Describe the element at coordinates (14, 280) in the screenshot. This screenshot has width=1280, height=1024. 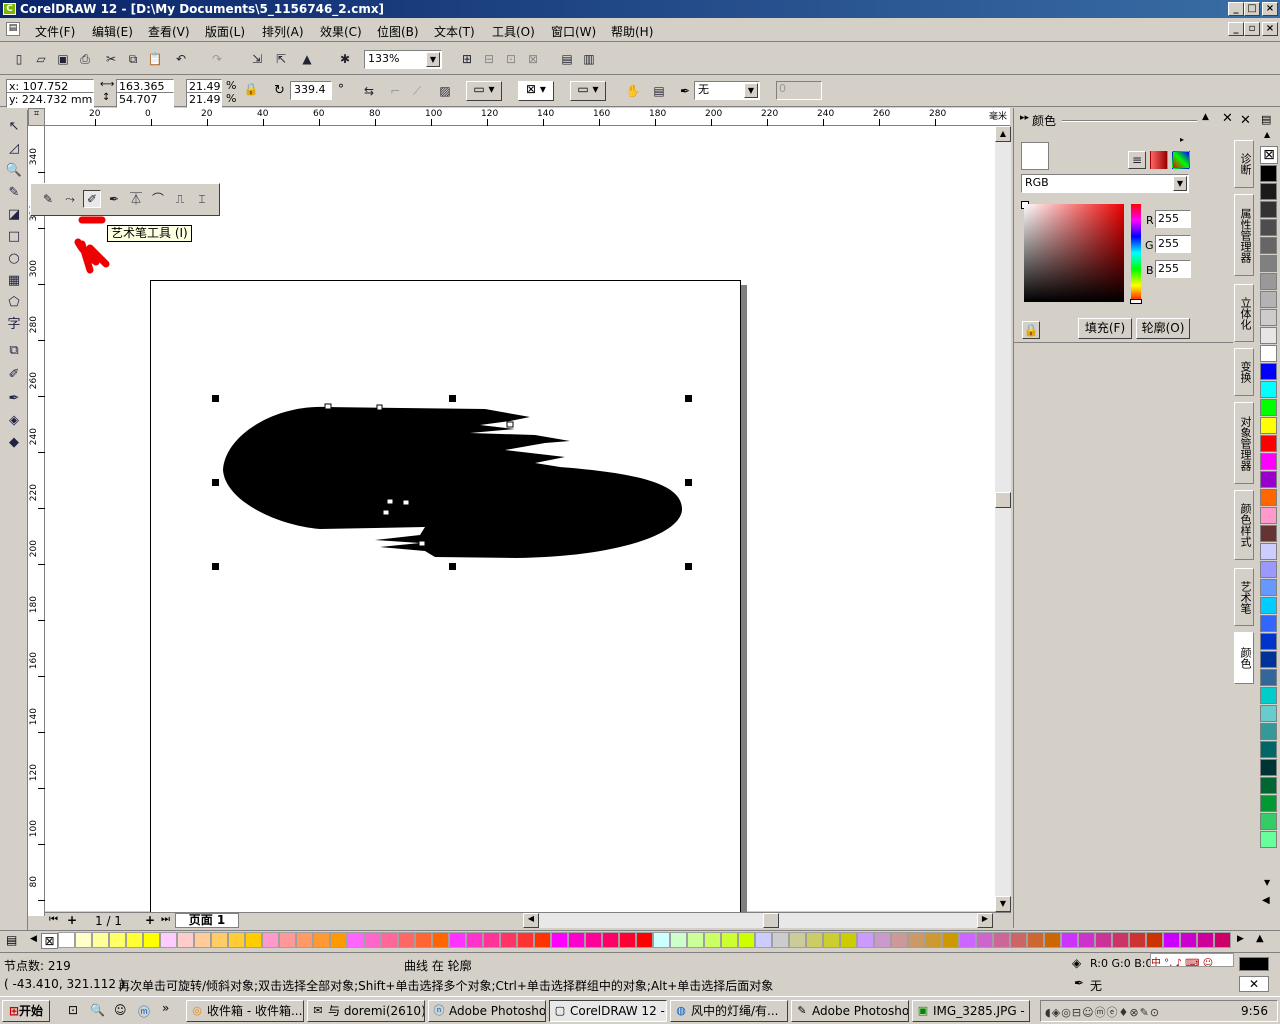
I see `graph-paper-tool-icon: ▦` at that location.